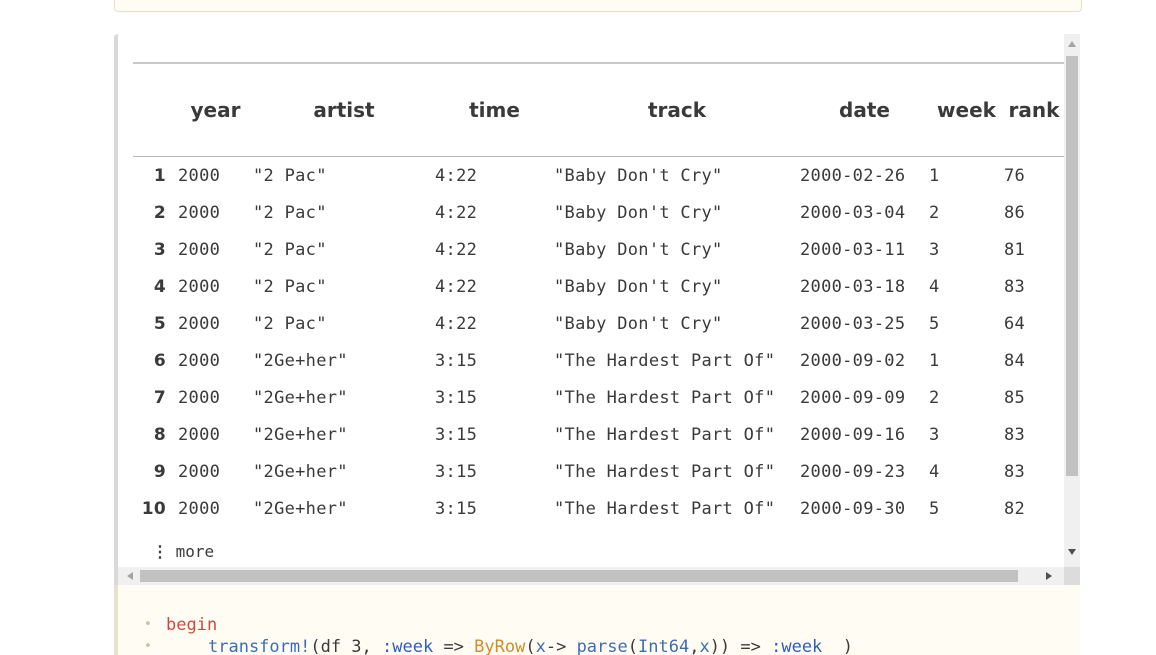 The height and width of the screenshot is (655, 1156). I want to click on cell-rank: 81, so click(1015, 249).